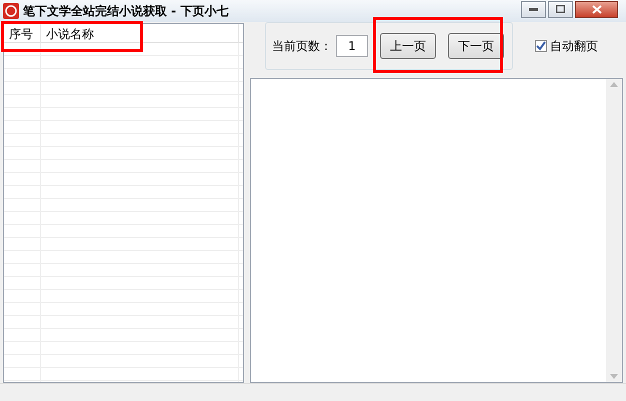 The image size is (626, 401). I want to click on close-button, so click(596, 9).